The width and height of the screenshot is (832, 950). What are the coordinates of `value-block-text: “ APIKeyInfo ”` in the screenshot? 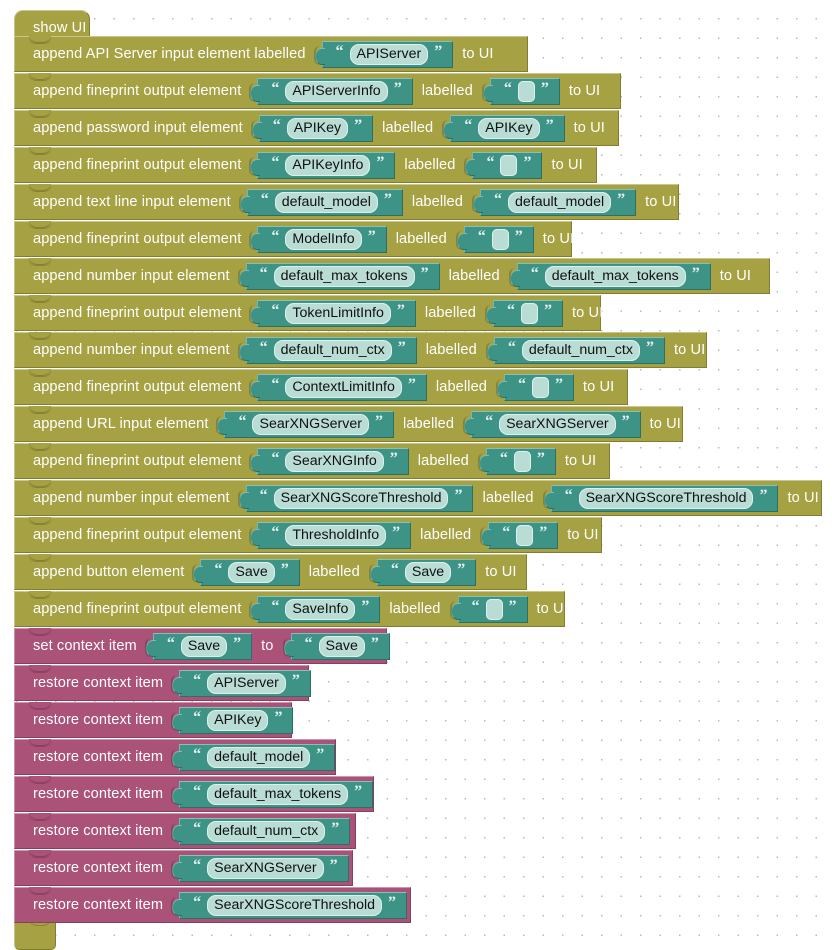 It's located at (322, 165).